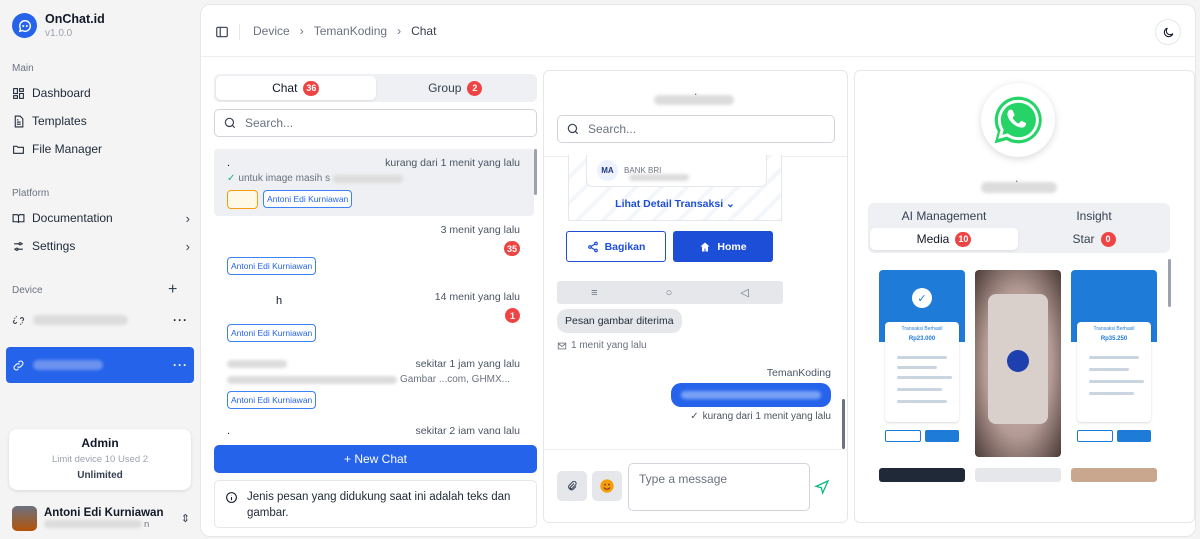 This screenshot has height=539, width=1200. Describe the element at coordinates (616, 246) in the screenshot. I see `share-button: Bagikan` at that location.